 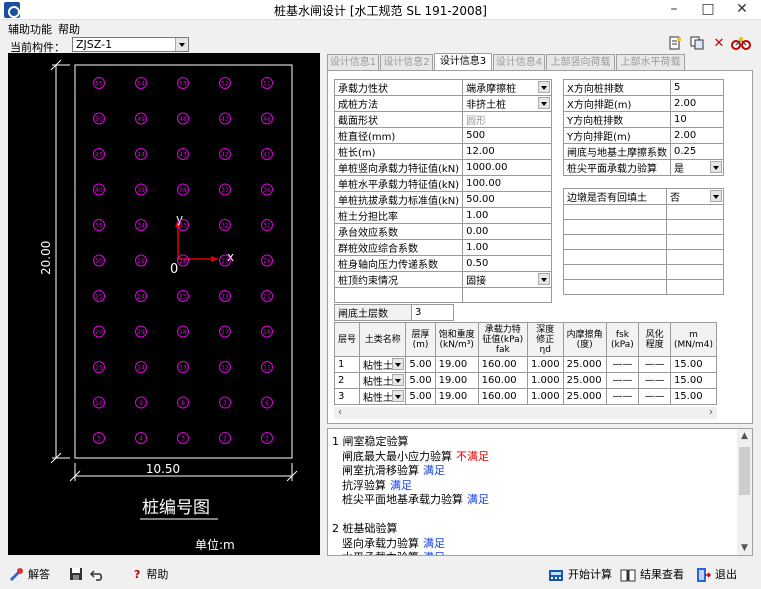 What do you see at coordinates (507, 167) in the screenshot?
I see `pile-param-input: 1000.00` at bounding box center [507, 167].